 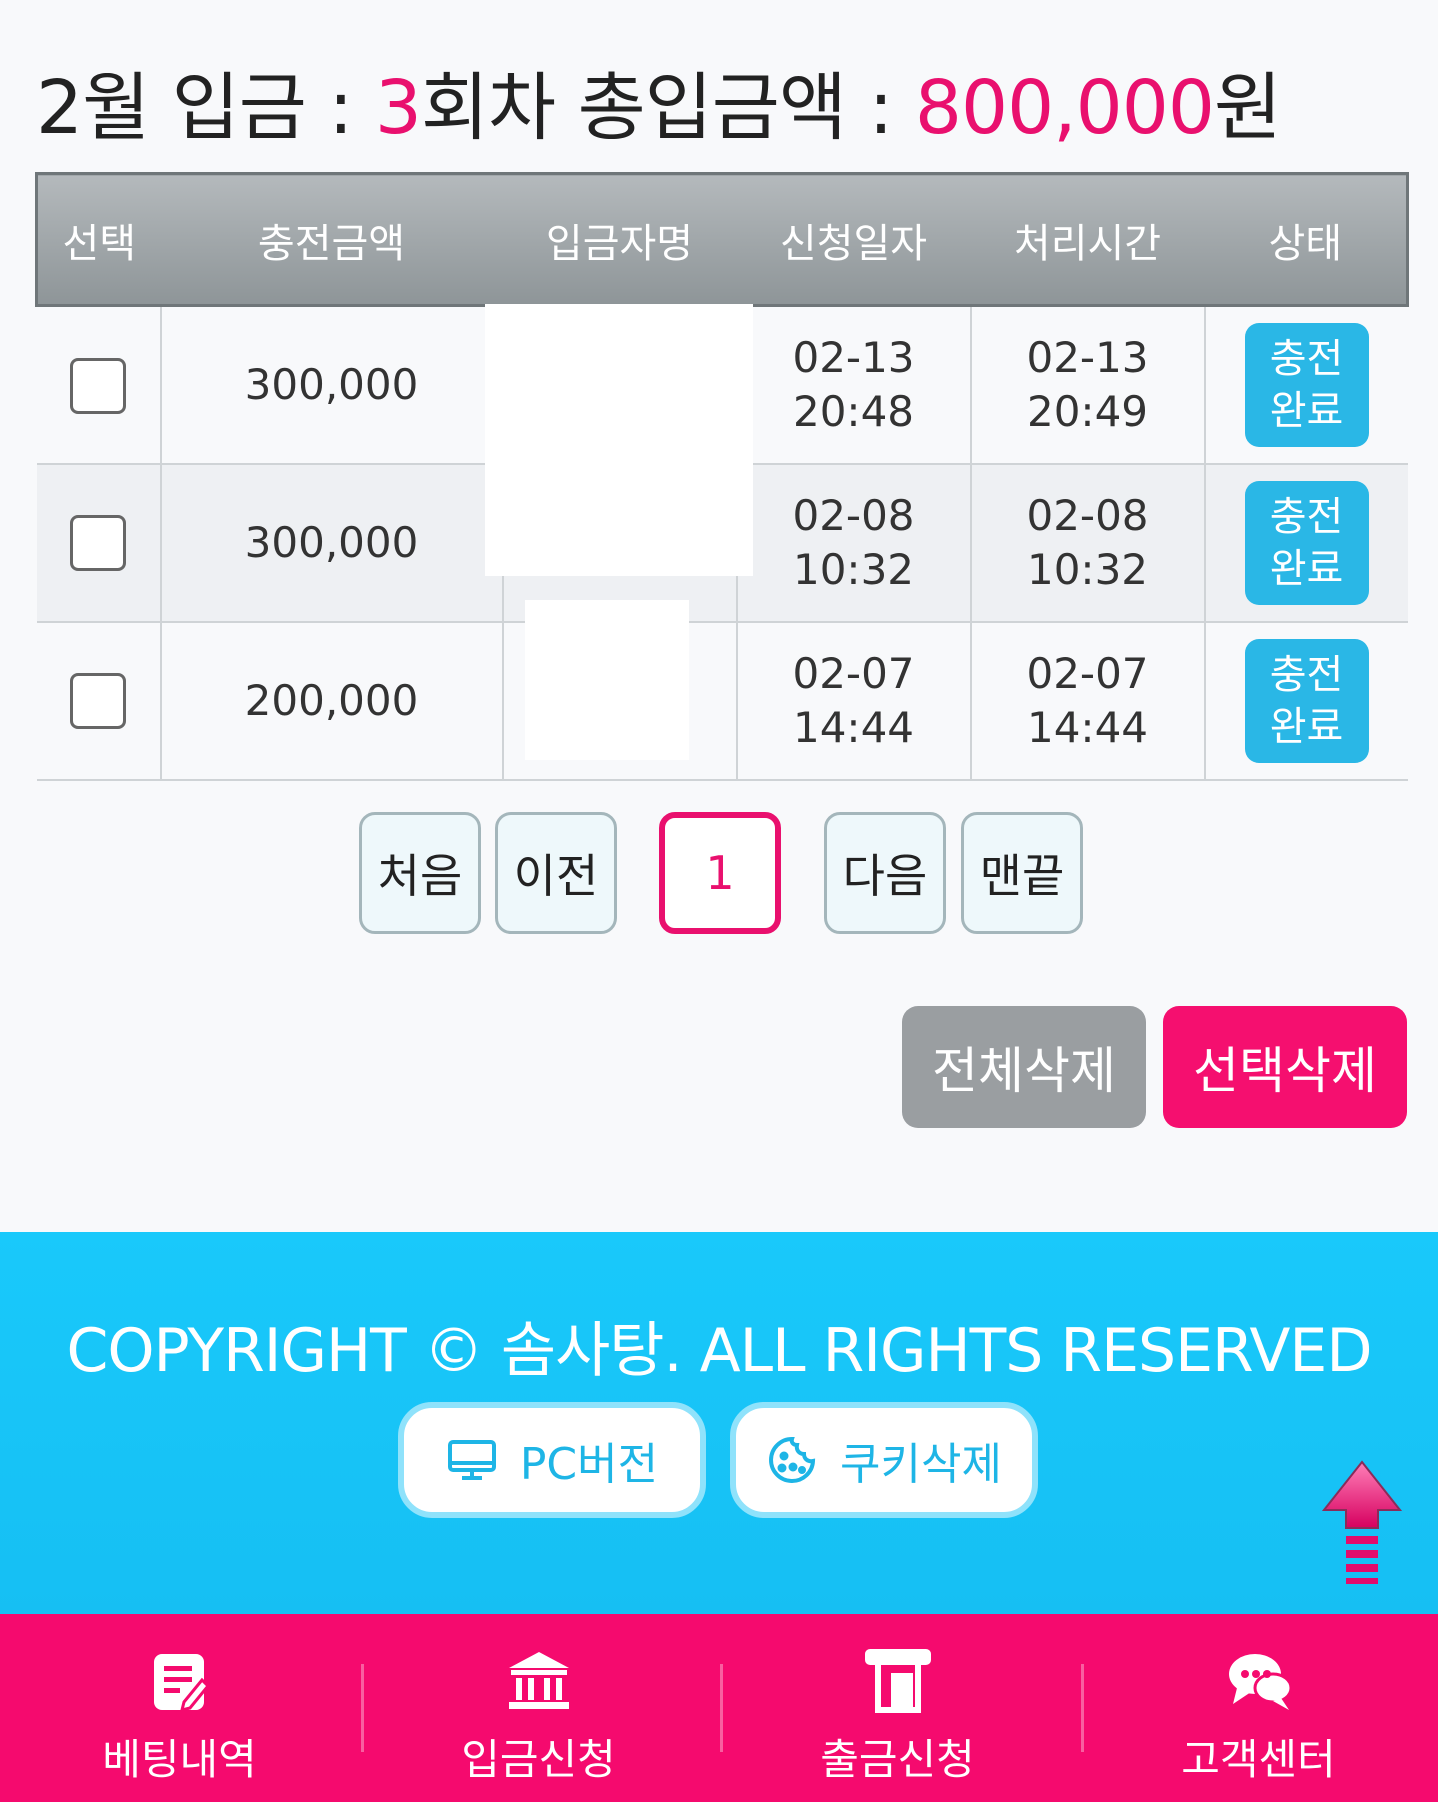 I want to click on deposit-count: 3, so click(x=398, y=108).